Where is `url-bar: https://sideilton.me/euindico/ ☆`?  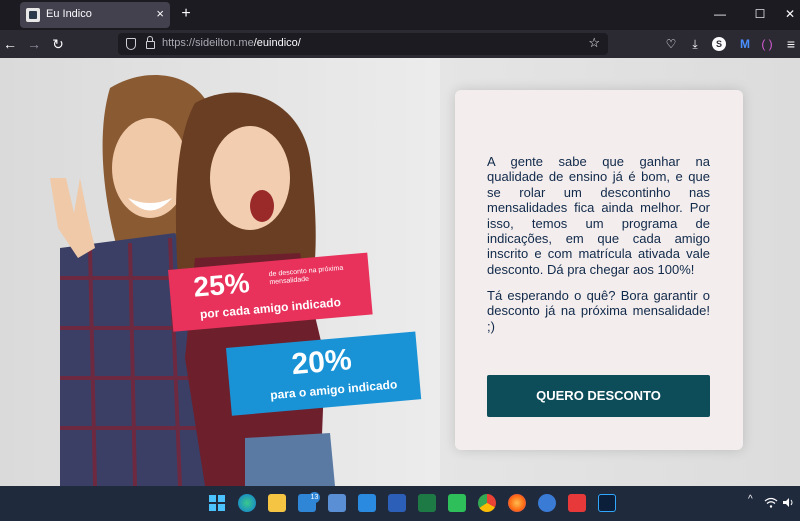
url-bar: https://sideilton.me/euindico/ ☆ is located at coordinates (363, 44).